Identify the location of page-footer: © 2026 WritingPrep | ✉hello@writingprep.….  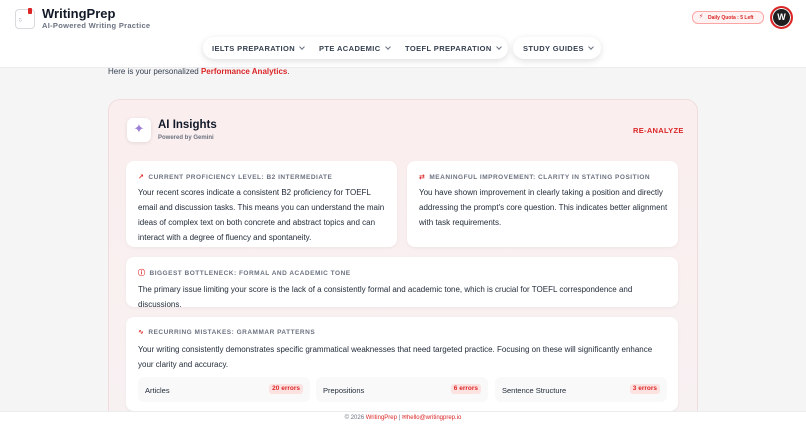
(403, 417).